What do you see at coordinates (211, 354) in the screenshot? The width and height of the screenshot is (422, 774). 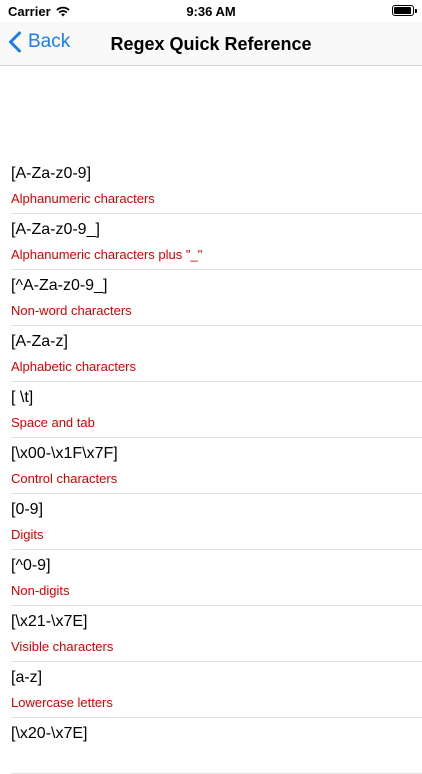 I see `list-item: [A-Za-z] Alphabetic characters` at bounding box center [211, 354].